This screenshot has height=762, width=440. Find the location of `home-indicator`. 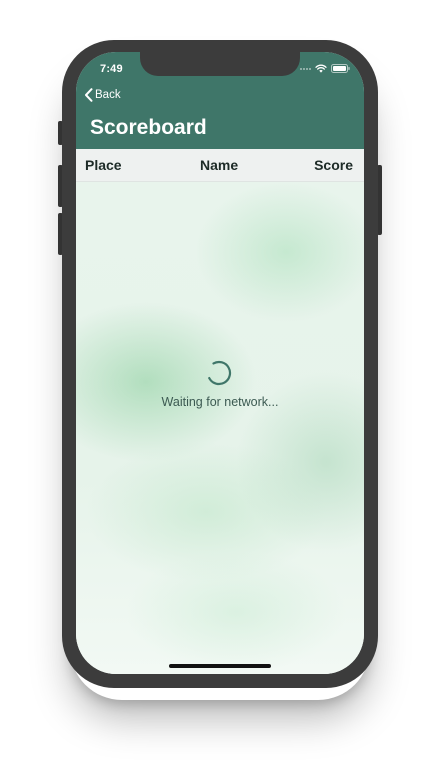

home-indicator is located at coordinates (220, 666).